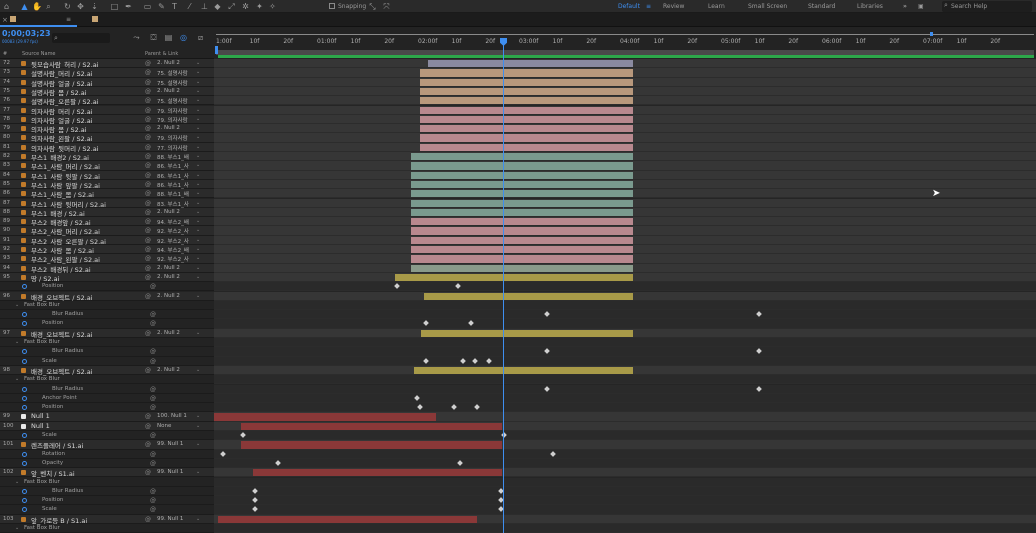 This screenshot has width=1036, height=533. What do you see at coordinates (107, 250) in the screenshot?
I see `layer-row: 92 부스2_사람_몸 / S2.ai @94. 부스2_배 ⌄` at bounding box center [107, 250].